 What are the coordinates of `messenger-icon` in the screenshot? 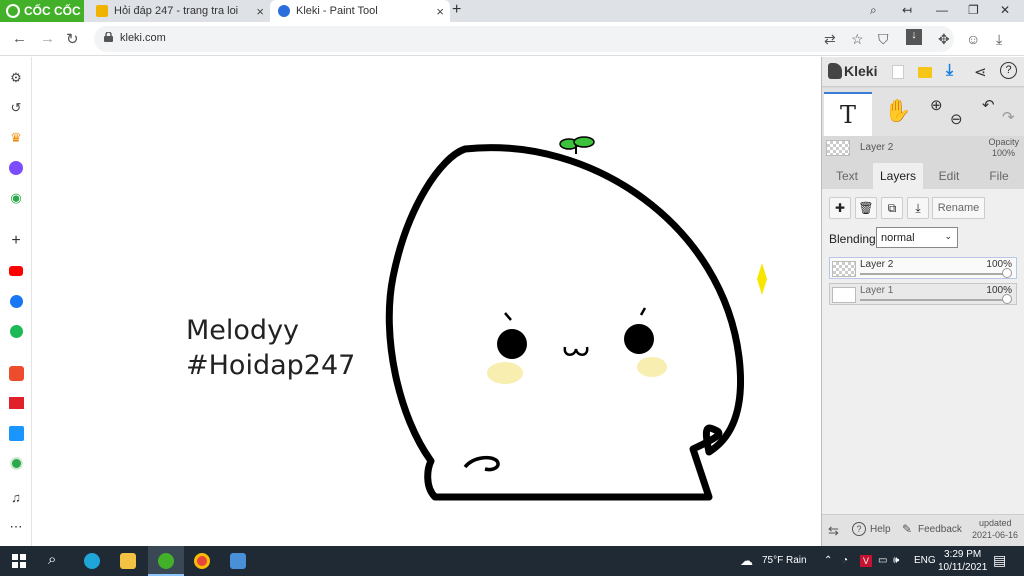 It's located at (16, 168).